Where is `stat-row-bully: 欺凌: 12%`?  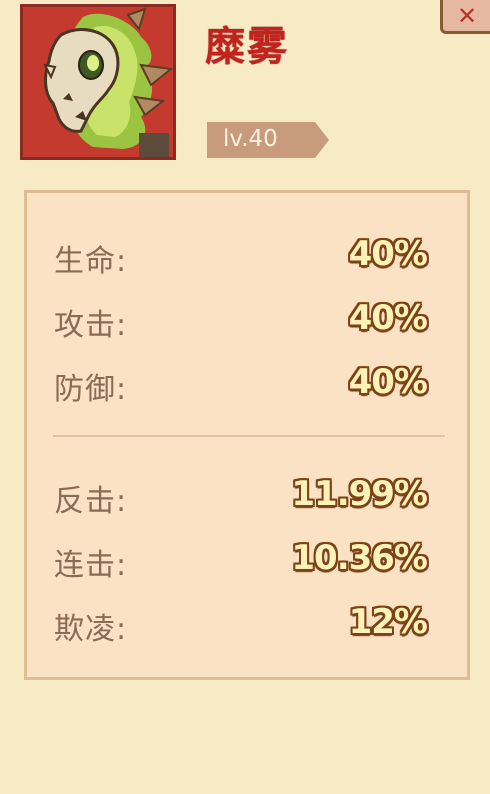 stat-row-bully: 欺凌: 12% is located at coordinates (247, 627).